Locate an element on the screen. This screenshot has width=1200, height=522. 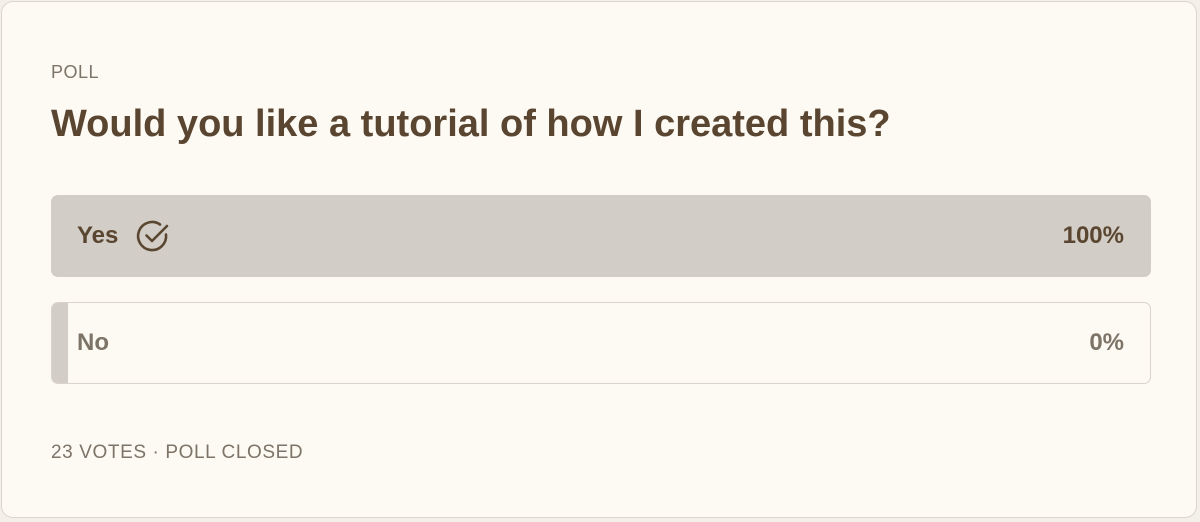
vote-count: 23 VOTES is located at coordinates (99, 452).